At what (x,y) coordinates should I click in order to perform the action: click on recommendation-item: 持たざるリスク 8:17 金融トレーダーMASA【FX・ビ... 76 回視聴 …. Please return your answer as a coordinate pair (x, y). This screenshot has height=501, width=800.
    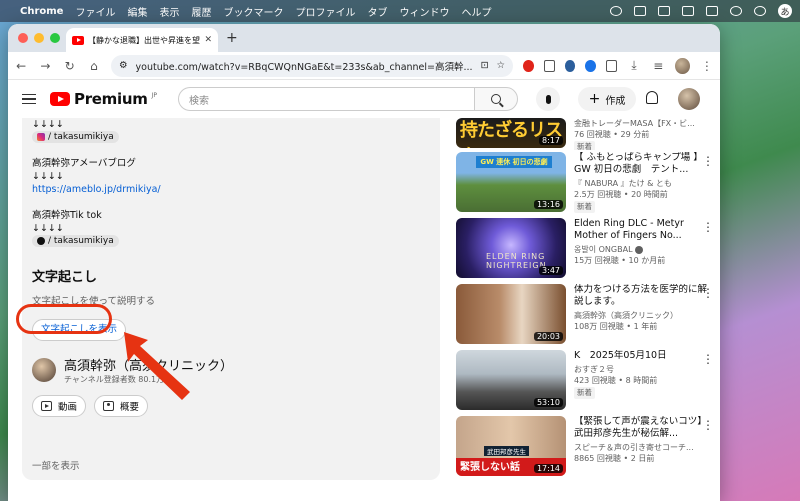
    Looking at the image, I should click on (585, 134).